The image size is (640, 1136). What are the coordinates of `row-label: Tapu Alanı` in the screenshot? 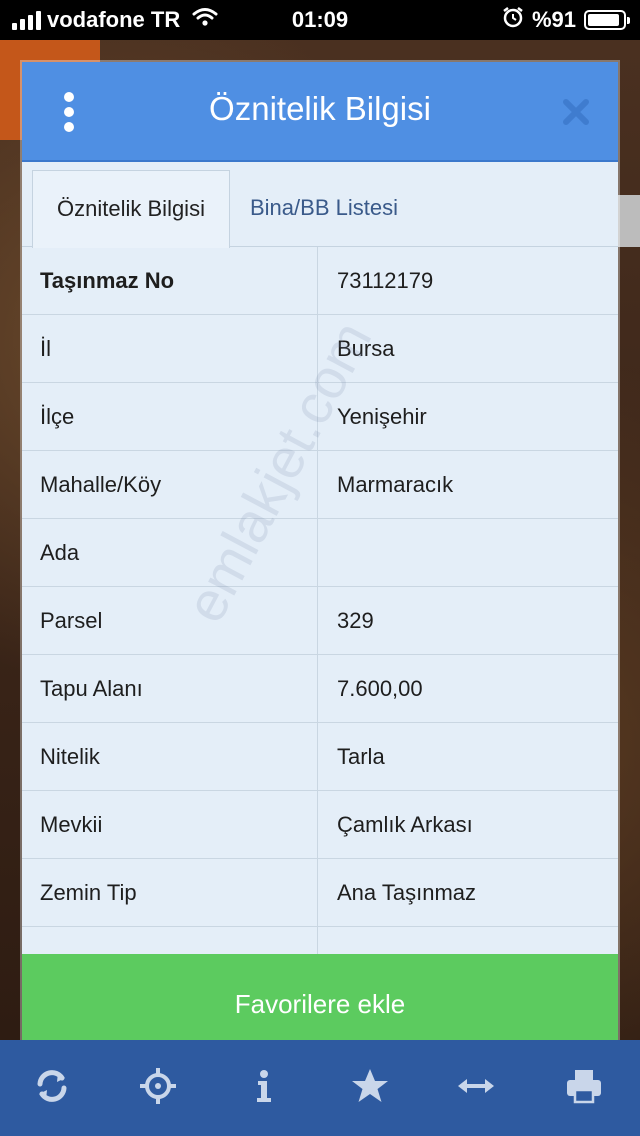 It's located at (170, 688).